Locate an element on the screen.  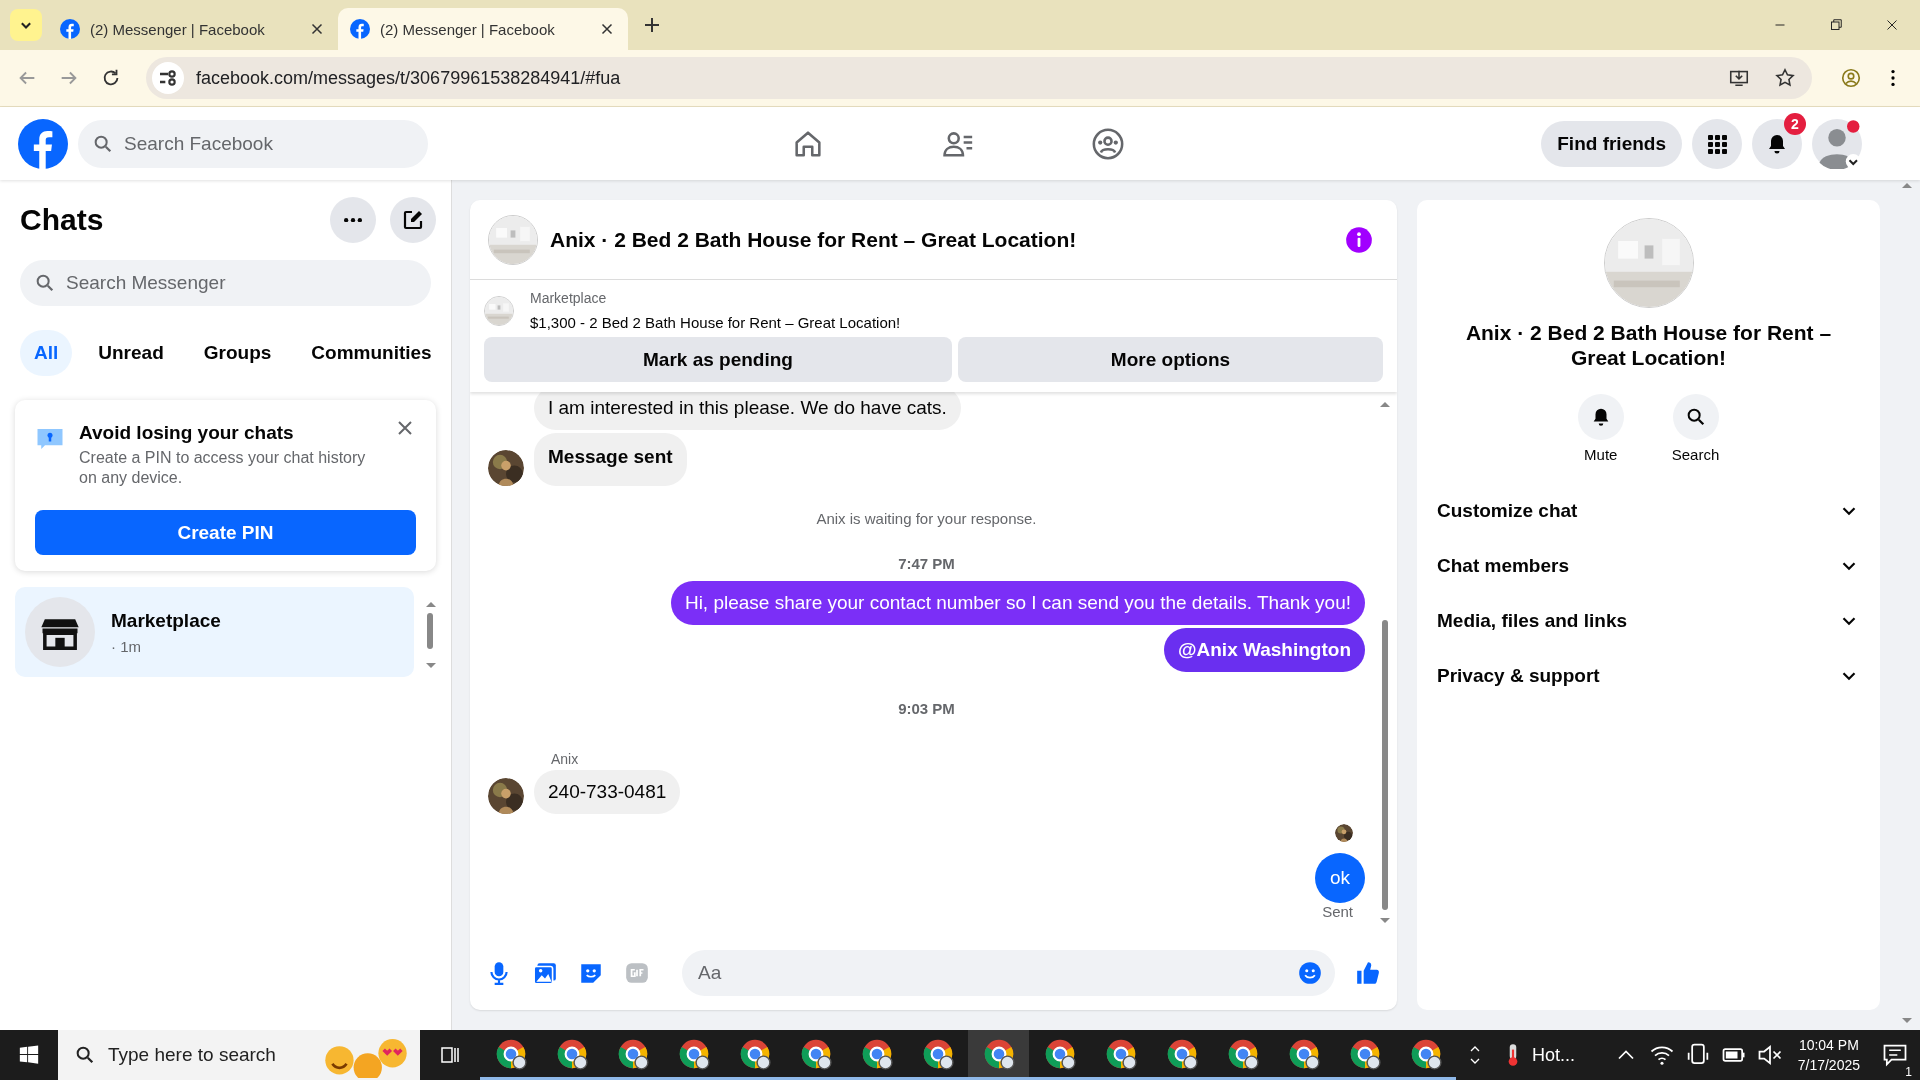
compose-icon is located at coordinates (413, 220).